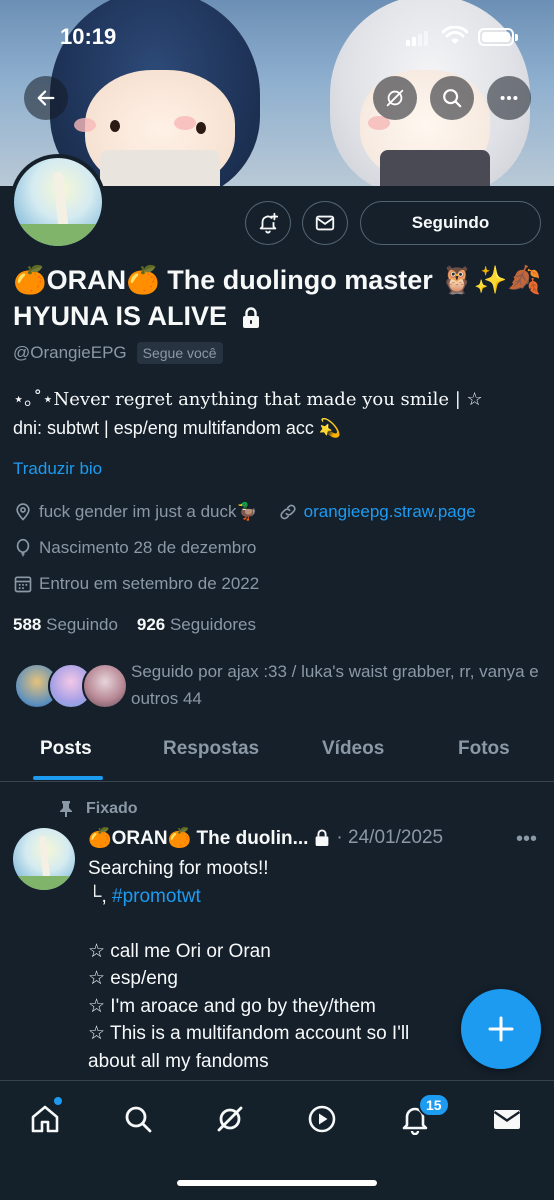  I want to click on nav-video, so click(322, 1119).